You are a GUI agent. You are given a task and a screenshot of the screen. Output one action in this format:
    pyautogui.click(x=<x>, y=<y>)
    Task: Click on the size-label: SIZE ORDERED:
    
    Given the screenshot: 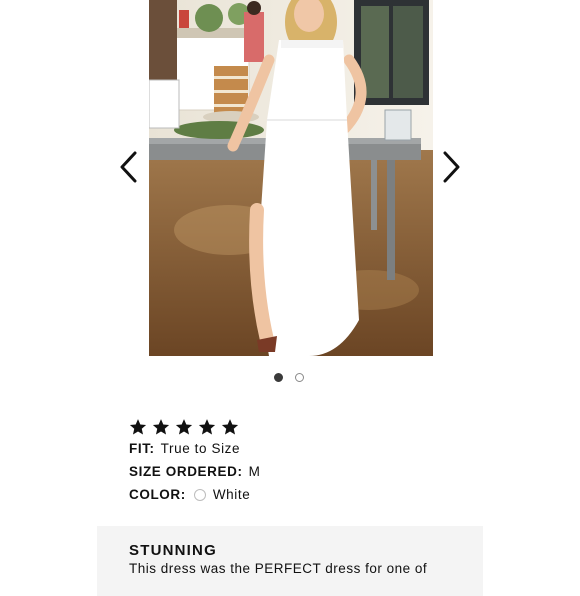 What is the action you would take?
    pyautogui.click(x=186, y=471)
    